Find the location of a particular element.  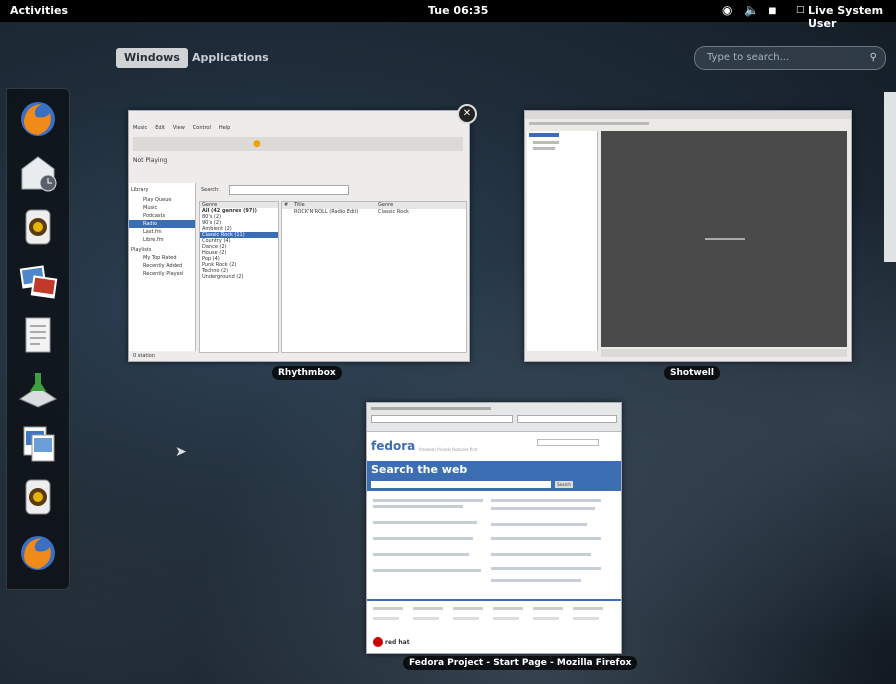

battery-icon: ◾ is located at coordinates (772, 10).